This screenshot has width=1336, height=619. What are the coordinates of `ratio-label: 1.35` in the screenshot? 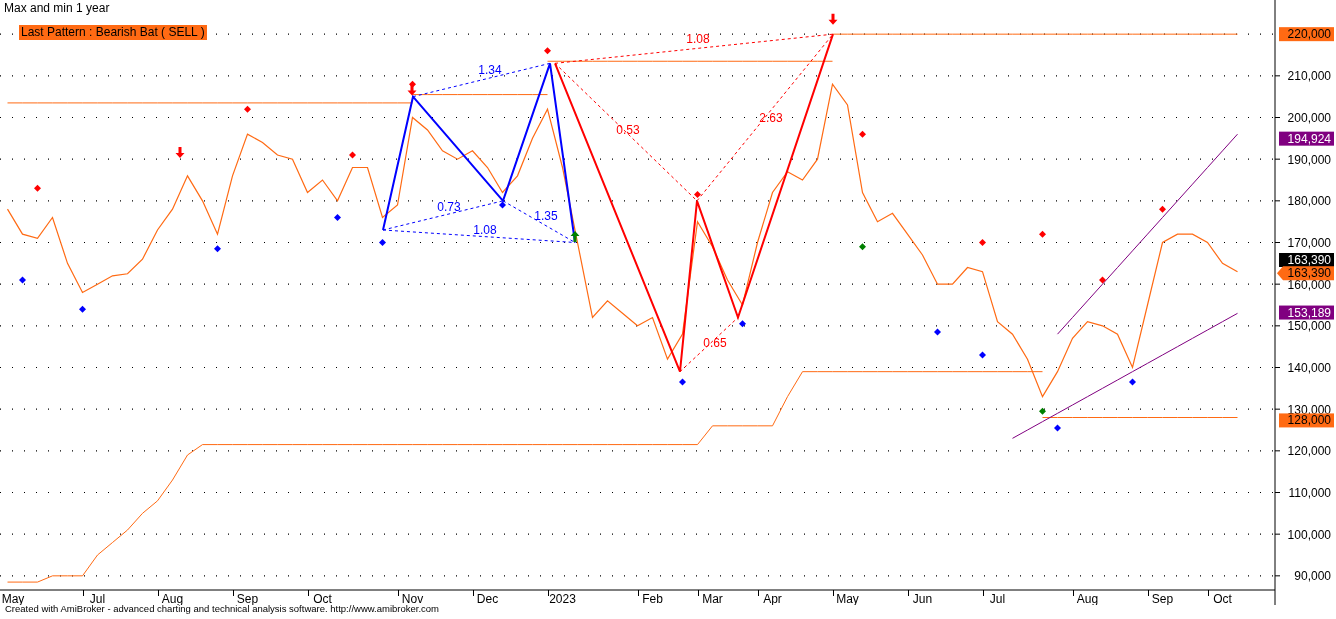 It's located at (546, 215).